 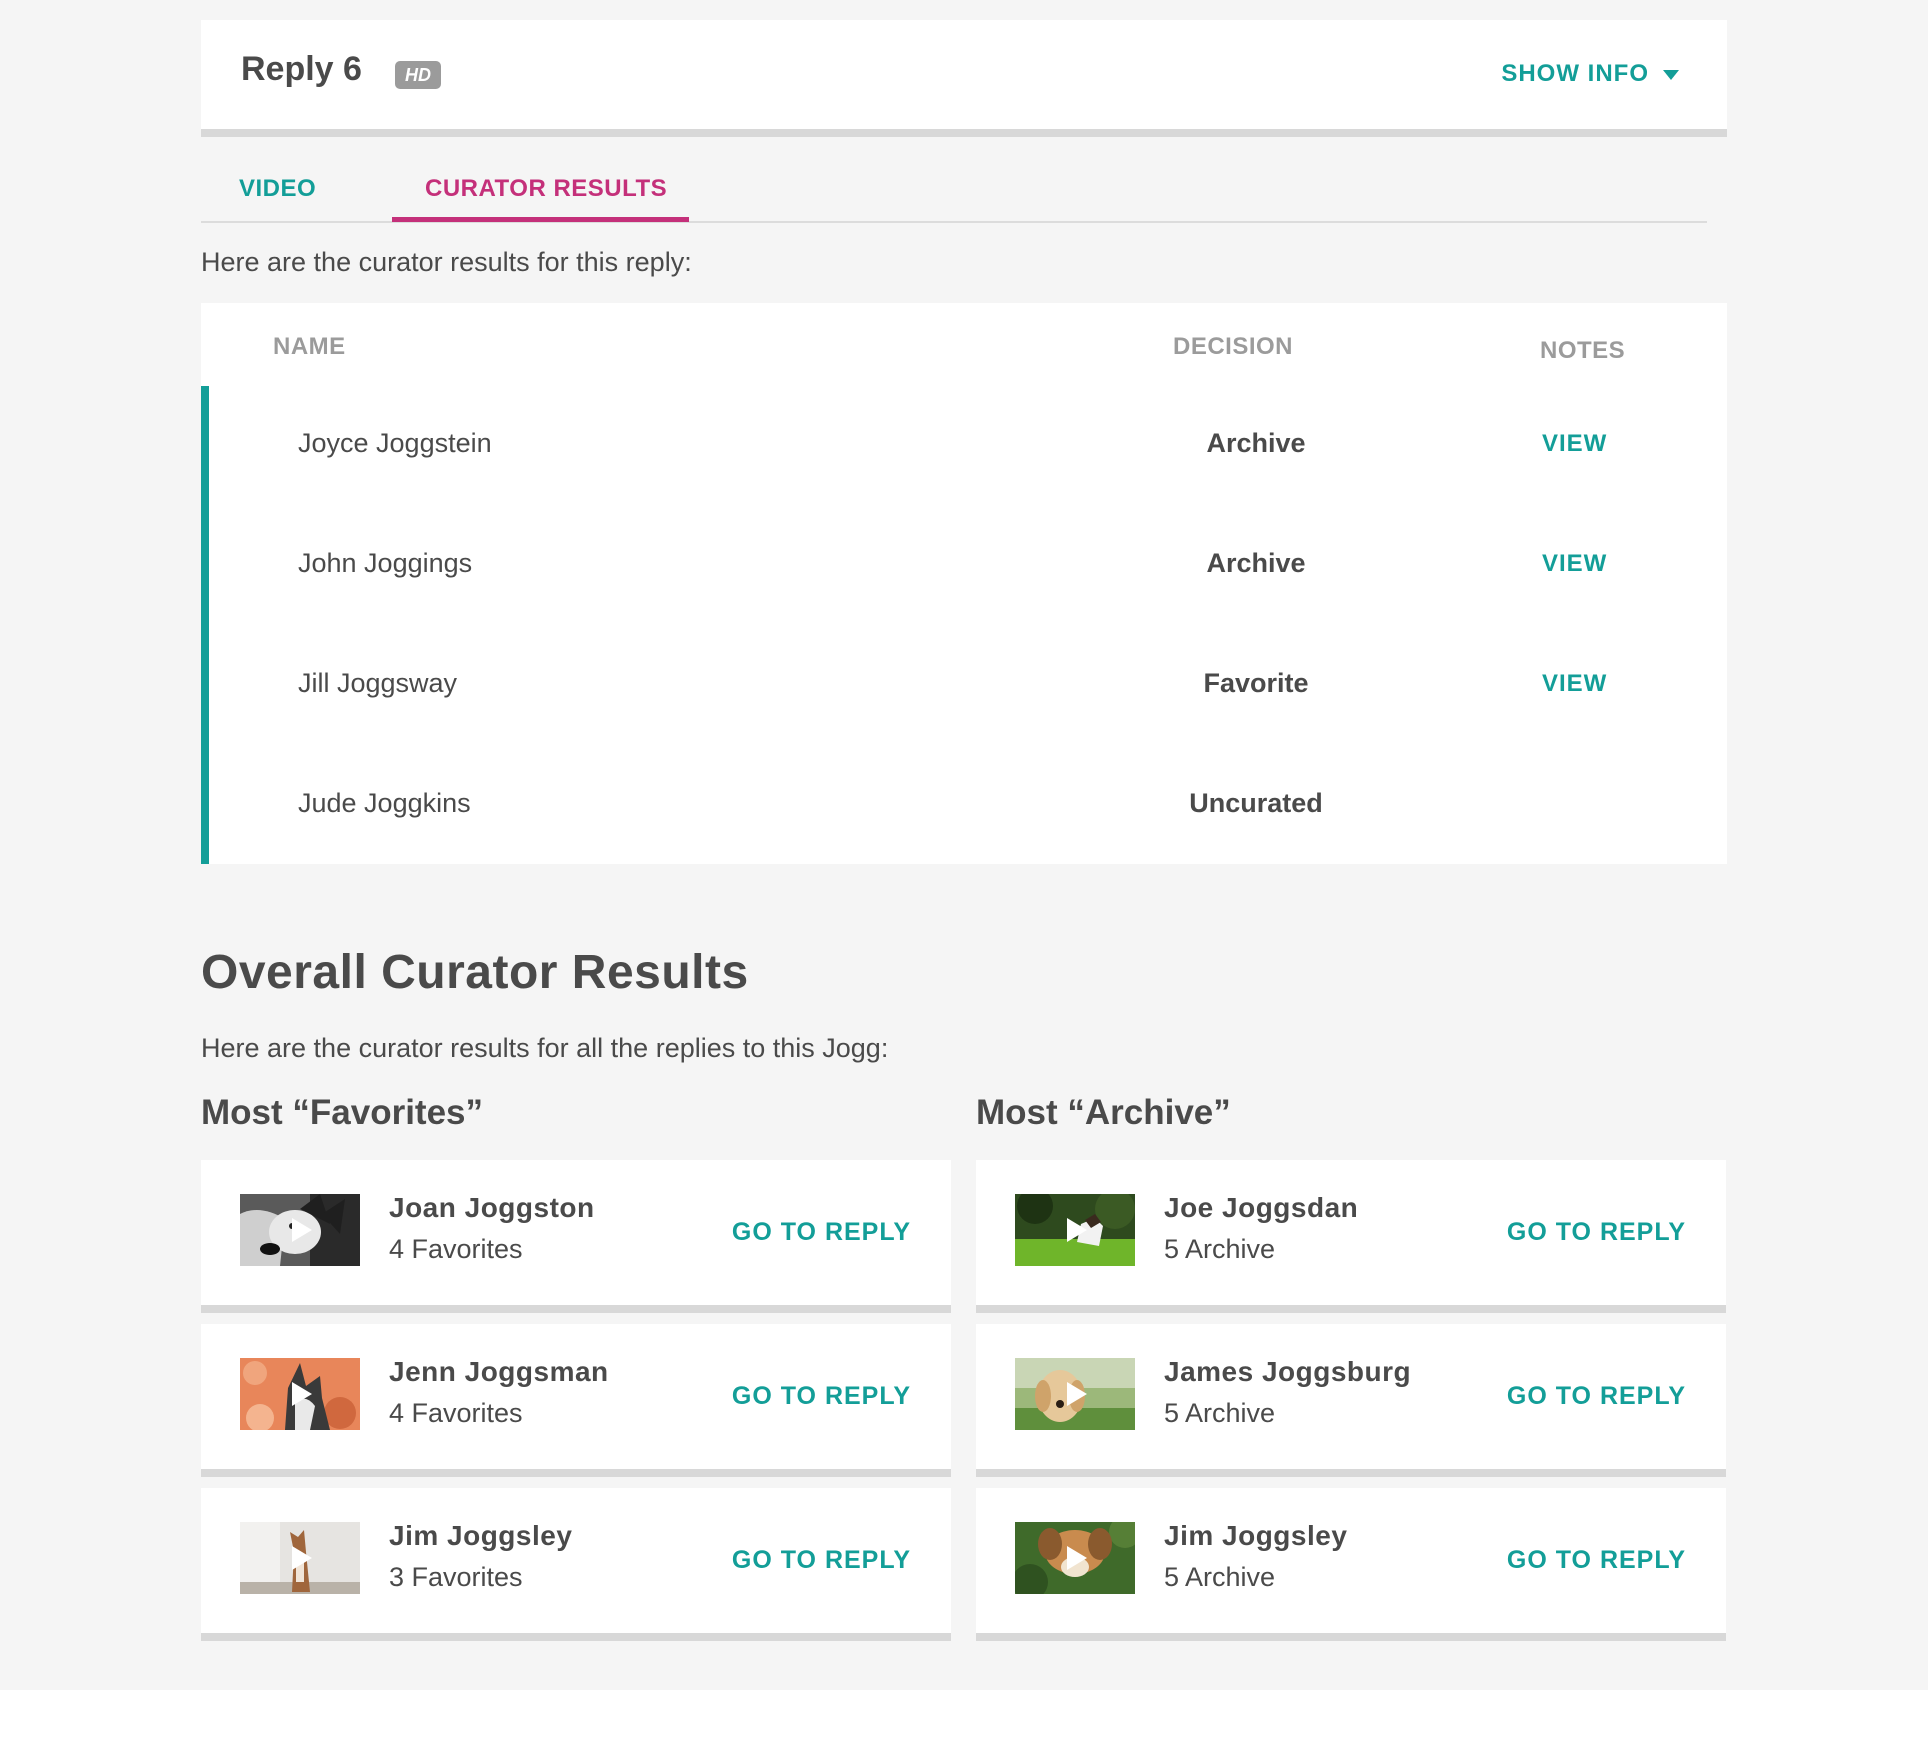 What do you see at coordinates (1351, 1564) in the screenshot?
I see `reply-card: Jim Joggsley 5 Archive GO TO REPLY` at bounding box center [1351, 1564].